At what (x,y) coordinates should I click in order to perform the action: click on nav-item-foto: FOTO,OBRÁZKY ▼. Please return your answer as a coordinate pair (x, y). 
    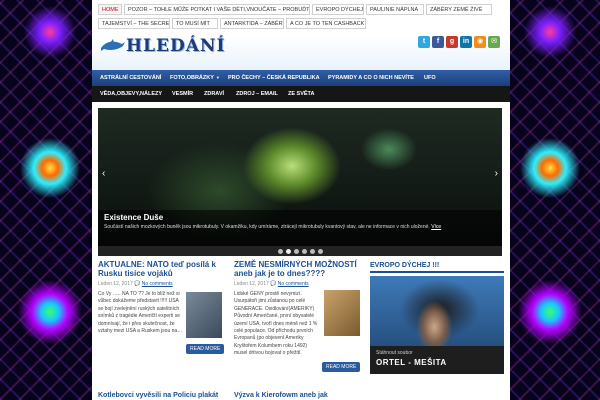
    Looking at the image, I should click on (195, 78).